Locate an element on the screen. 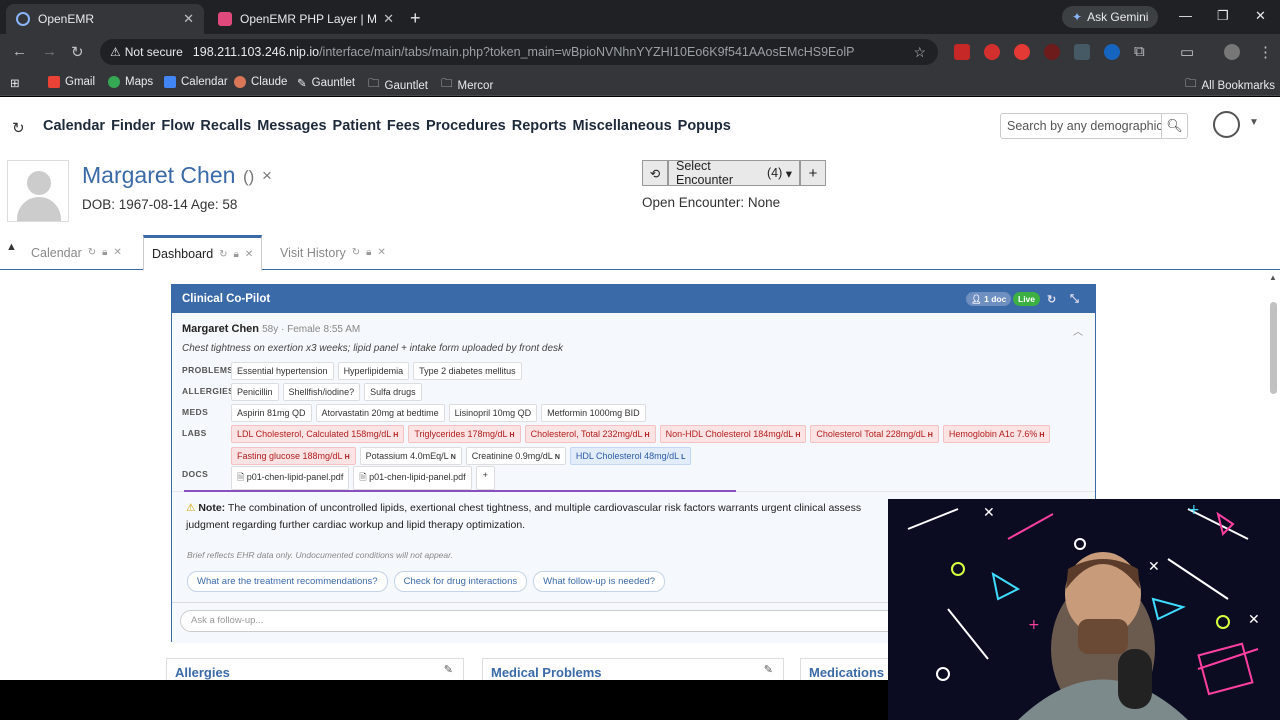  menu-patient: Patient is located at coordinates (357, 126).